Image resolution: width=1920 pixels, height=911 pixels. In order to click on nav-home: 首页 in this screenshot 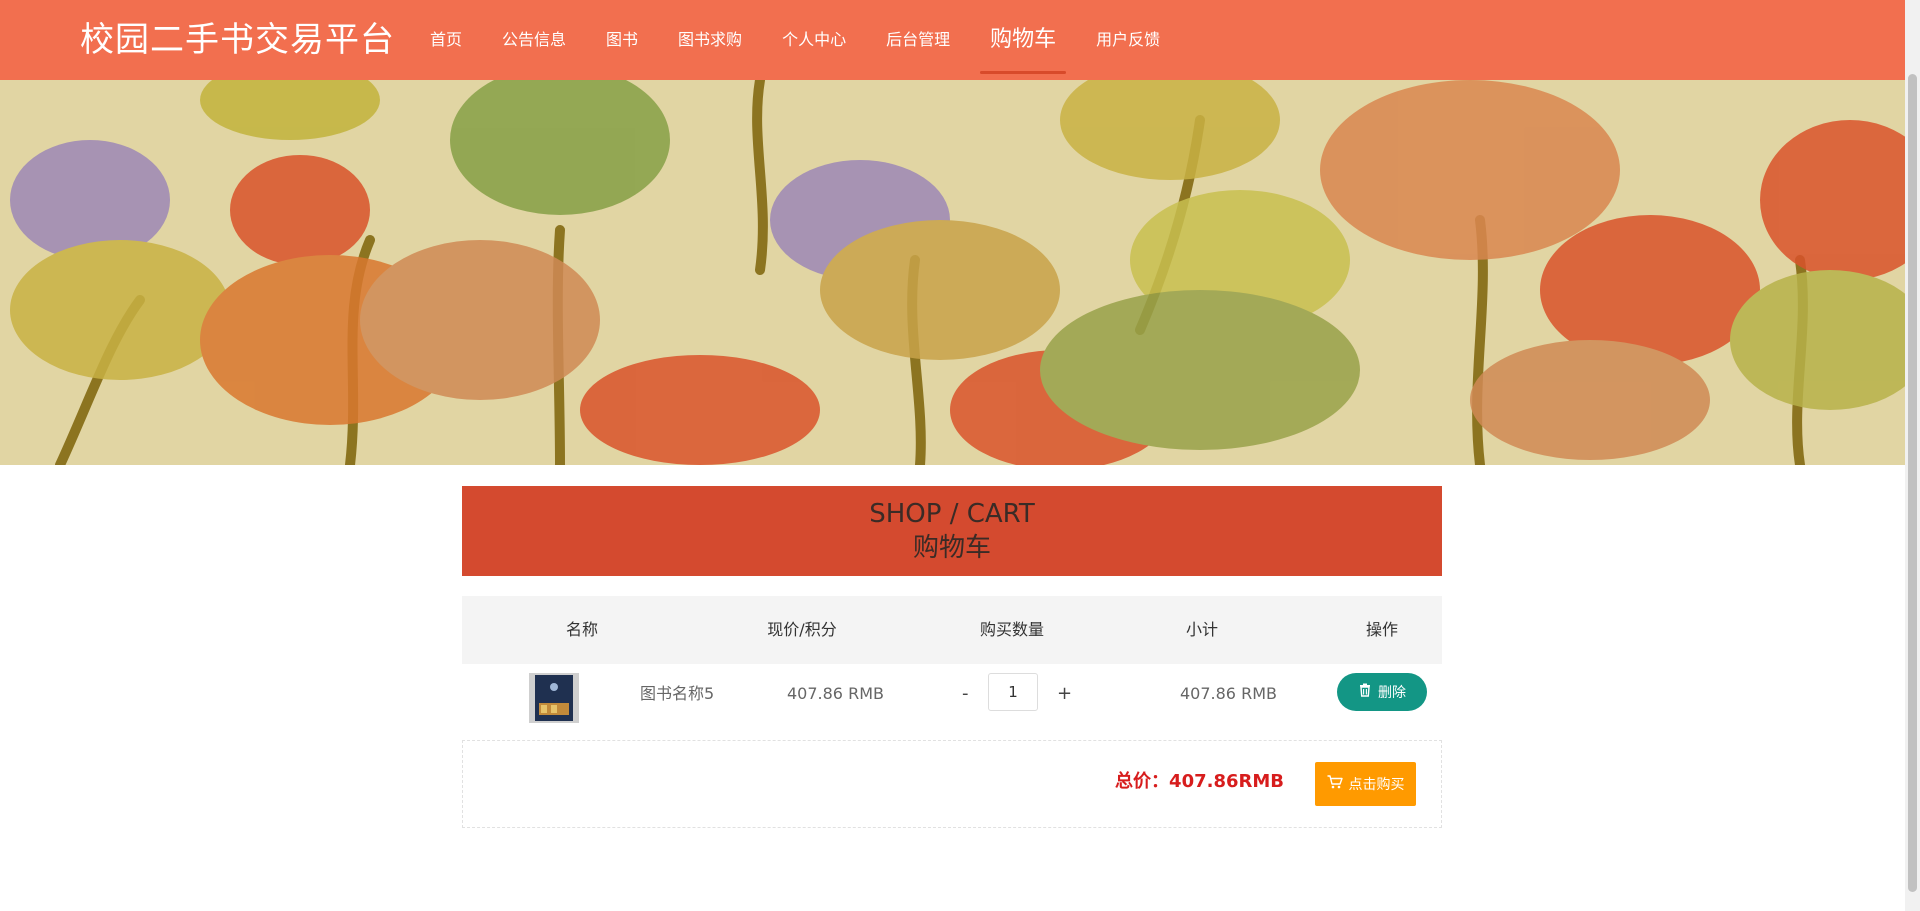, I will do `click(446, 40)`.